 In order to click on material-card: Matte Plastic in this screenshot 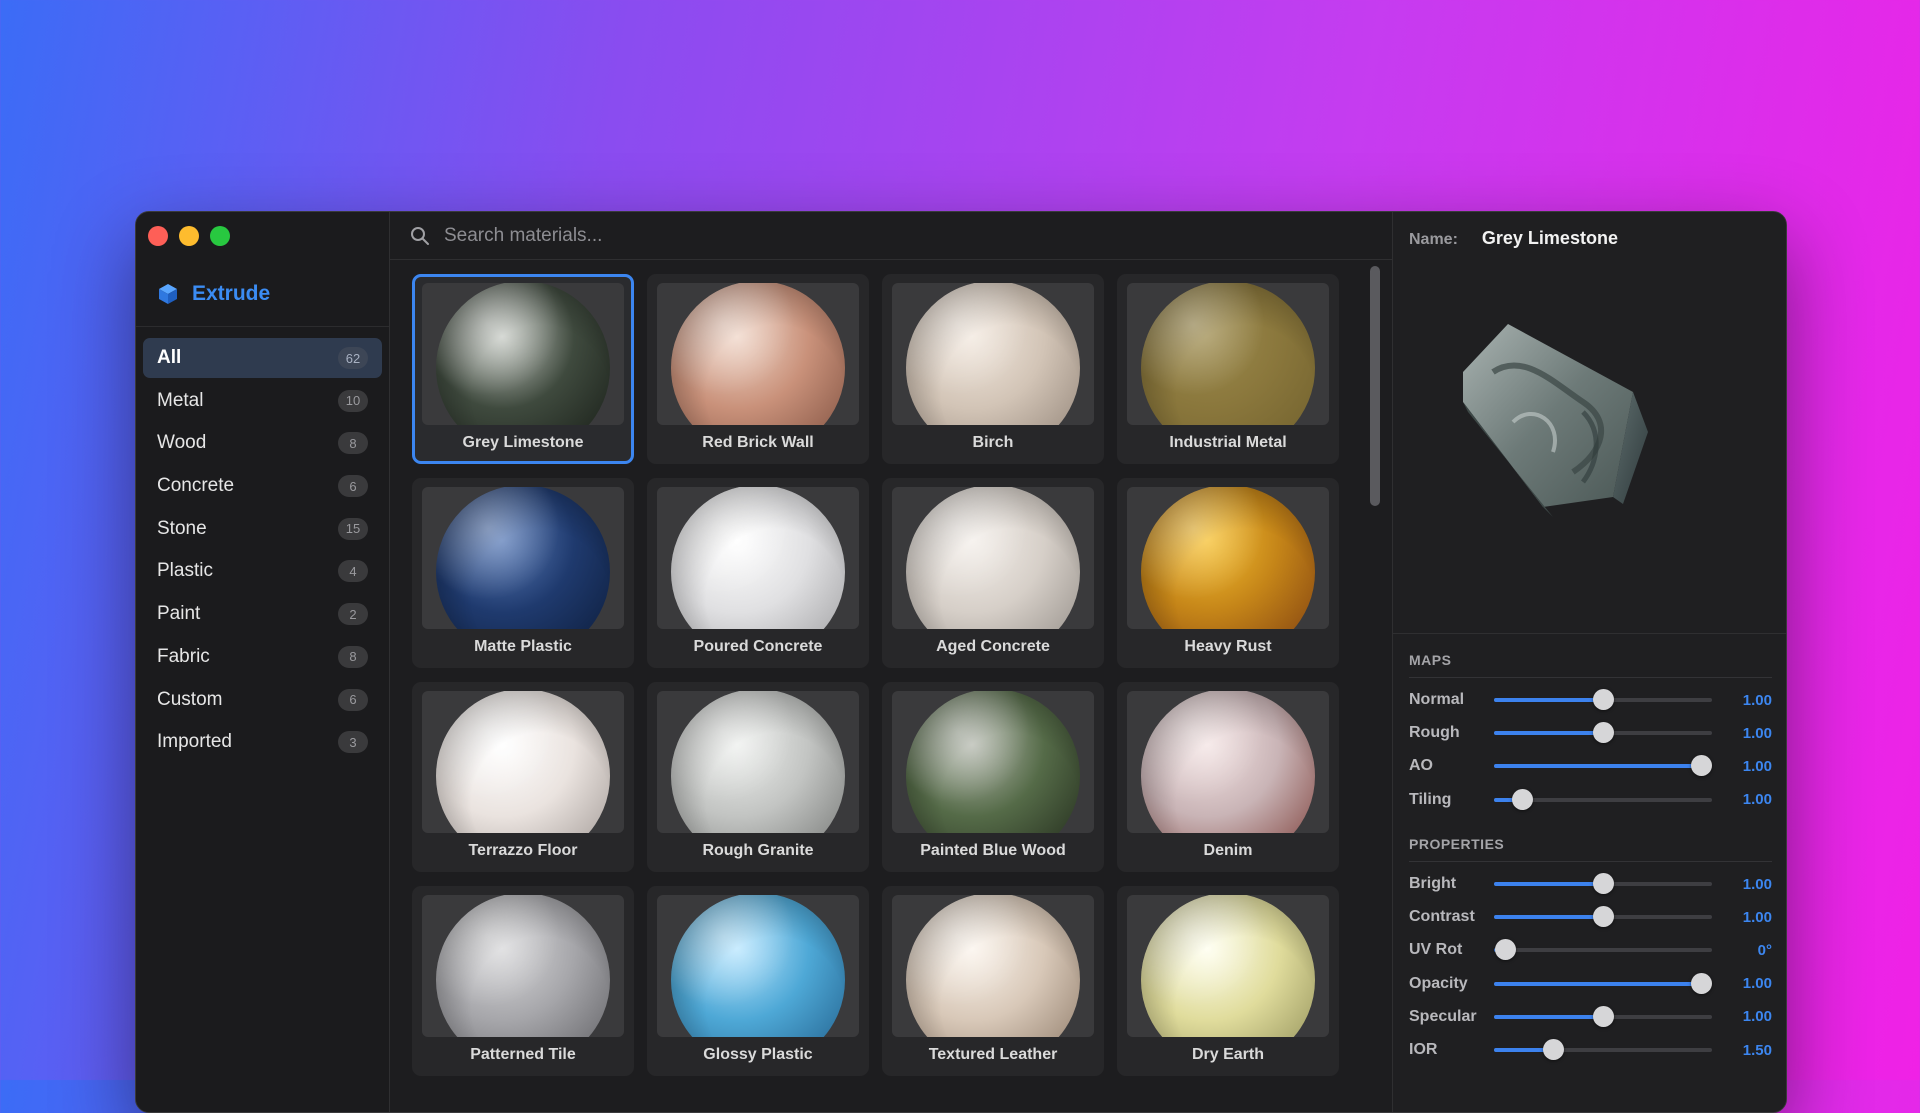, I will do `click(523, 573)`.